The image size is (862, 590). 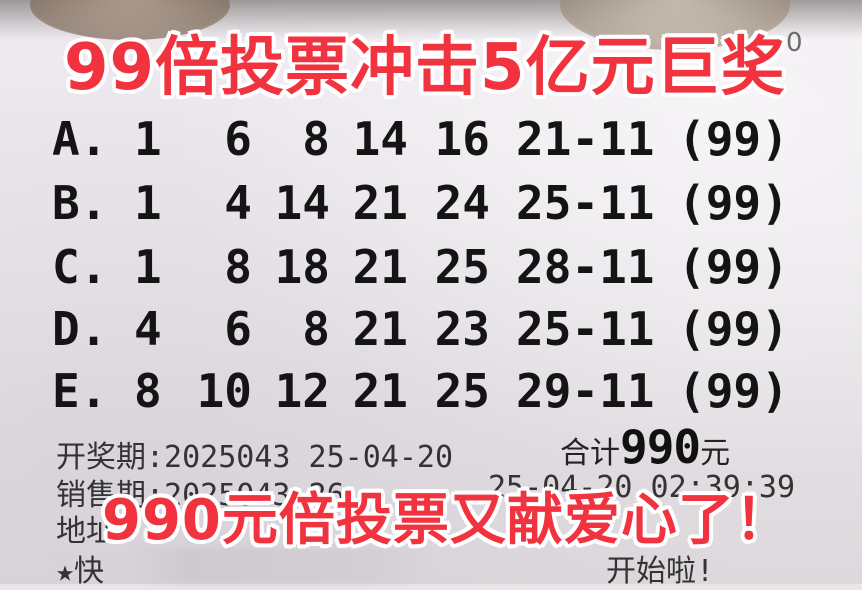 I want to click on headline-top: 99倍投票冲击5亿元巨奖, so click(x=425, y=68).